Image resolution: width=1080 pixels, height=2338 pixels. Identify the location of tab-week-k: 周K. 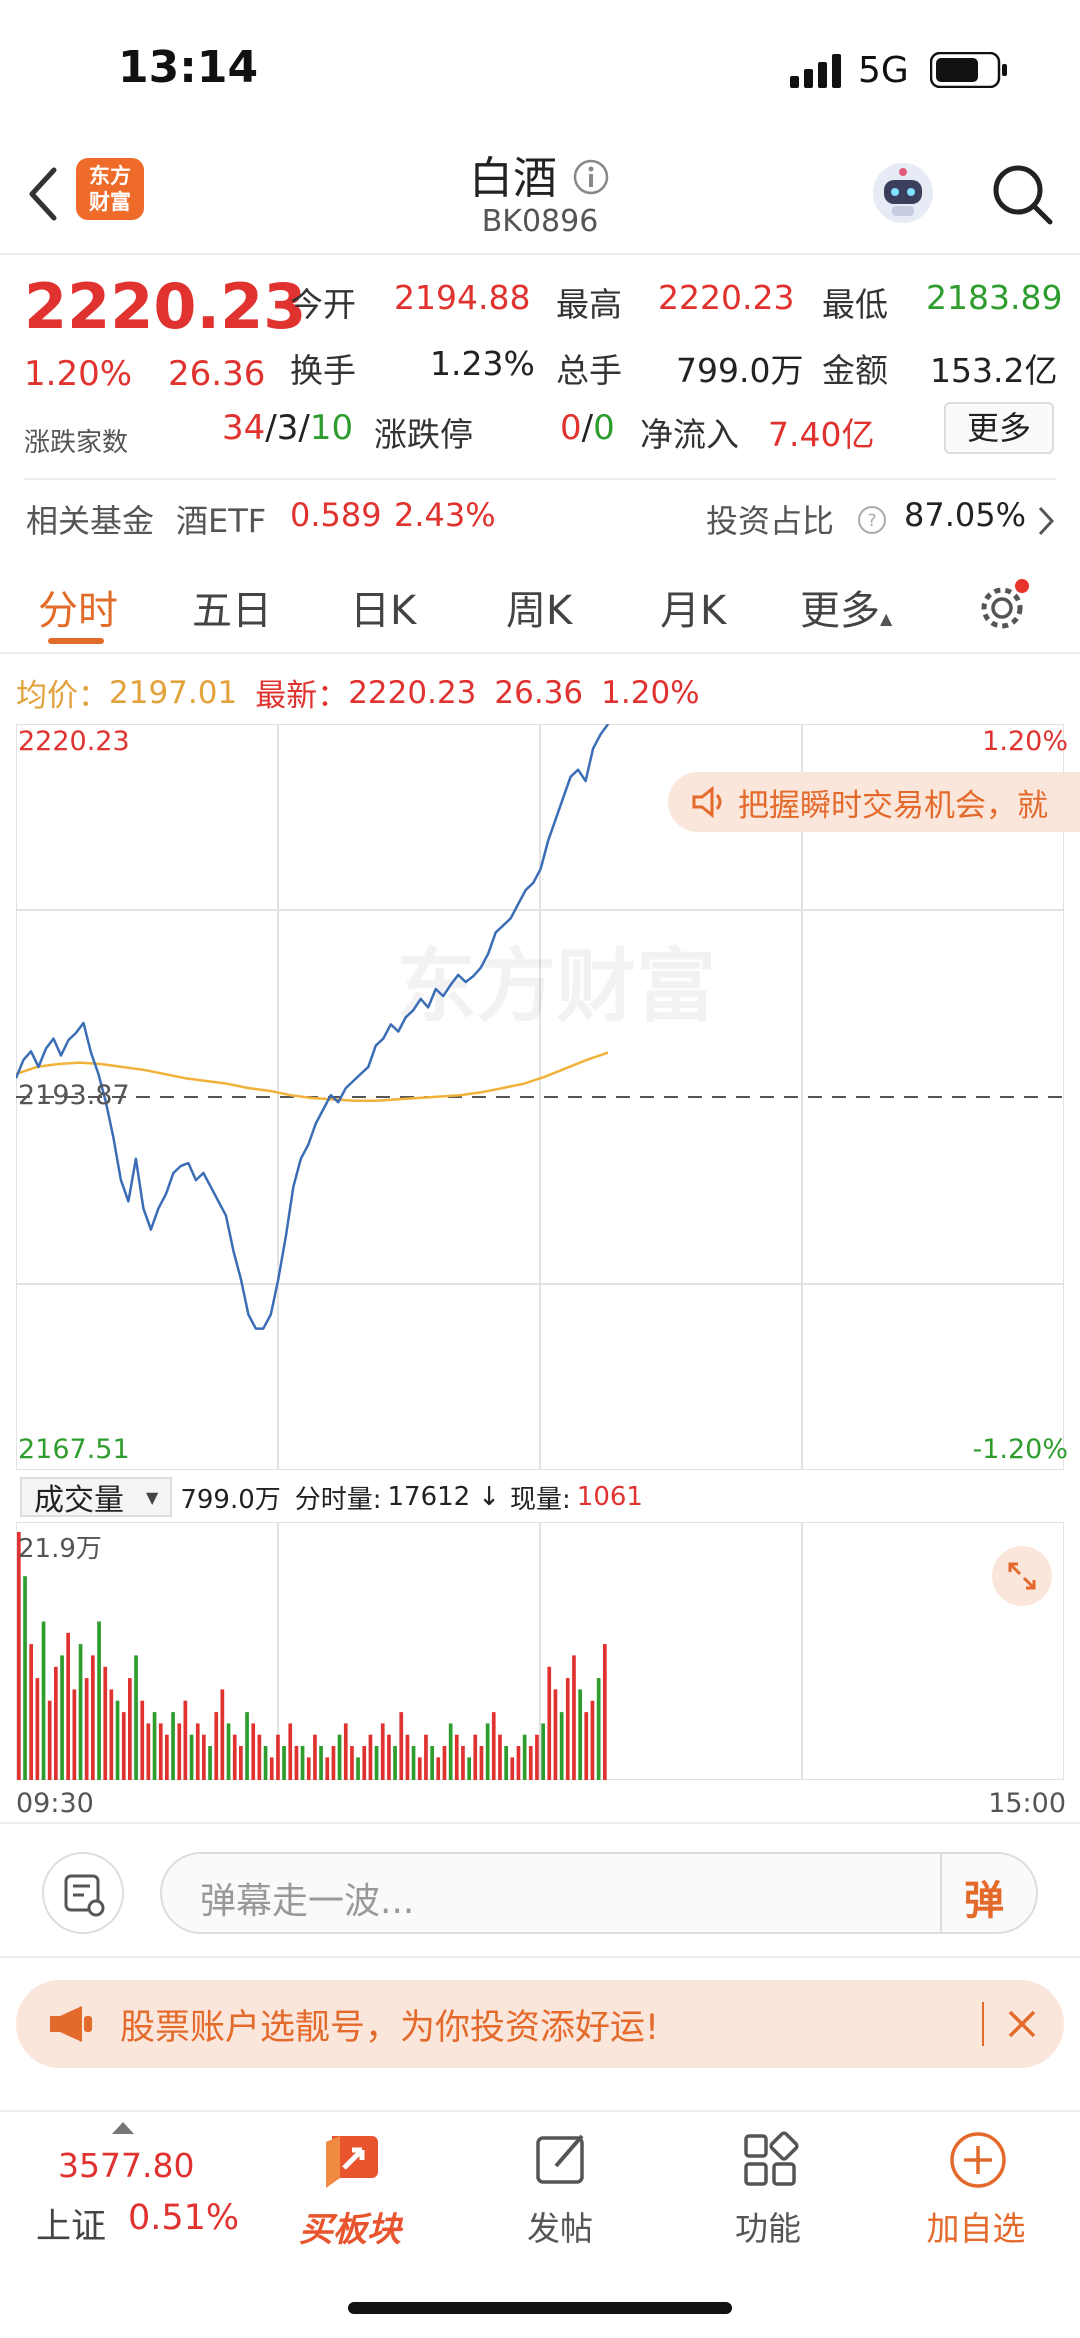
(539, 607).